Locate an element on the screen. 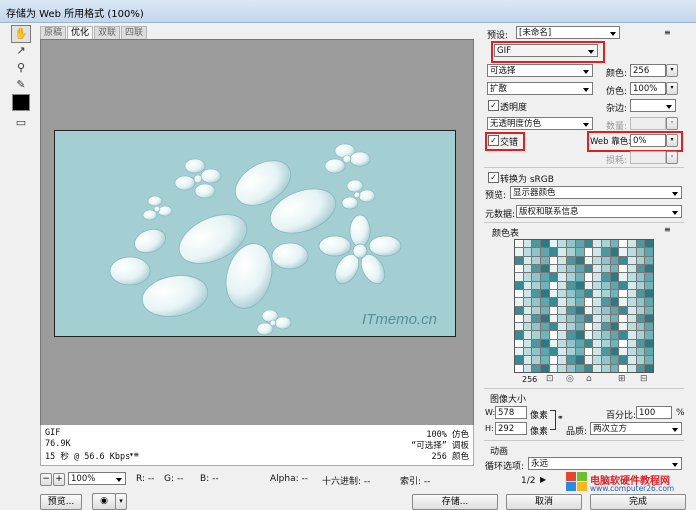 The width and height of the screenshot is (696, 510). dither-input: 100% is located at coordinates (648, 88).